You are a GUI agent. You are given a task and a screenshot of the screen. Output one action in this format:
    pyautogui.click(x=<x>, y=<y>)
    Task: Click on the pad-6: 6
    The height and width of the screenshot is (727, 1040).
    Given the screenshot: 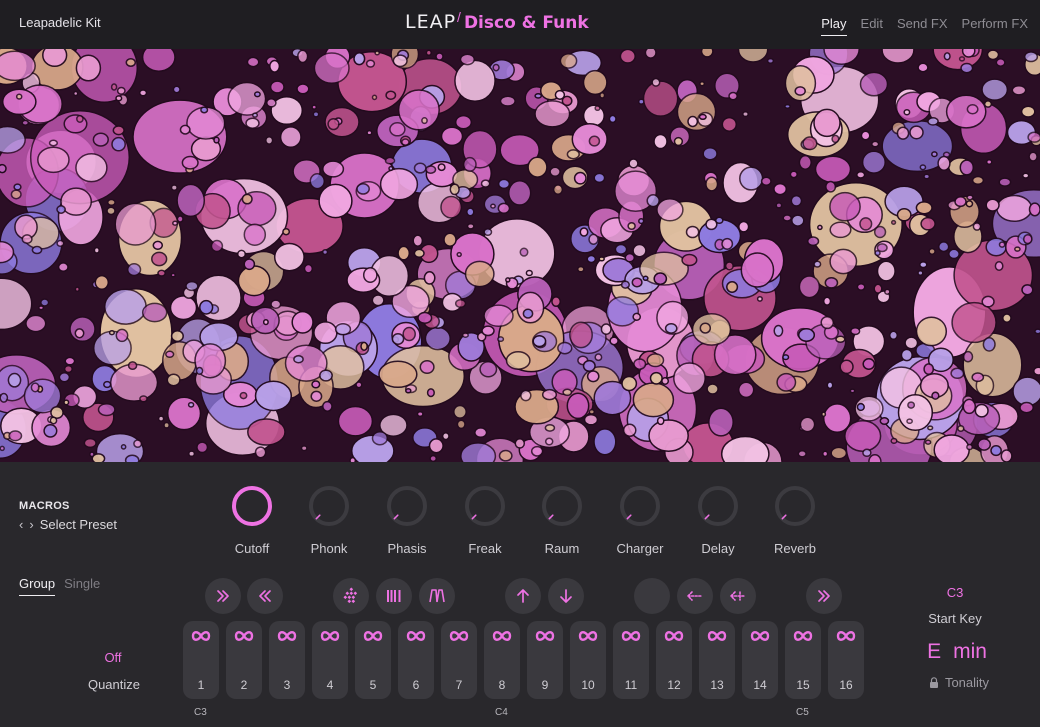 What is the action you would take?
    pyautogui.click(x=416, y=660)
    